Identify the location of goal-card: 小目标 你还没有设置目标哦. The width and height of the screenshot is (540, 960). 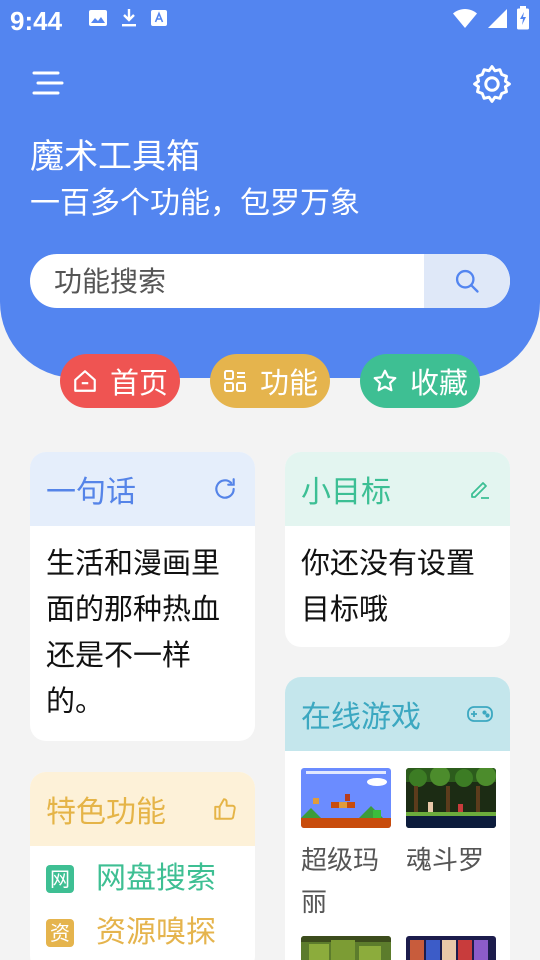
(397, 549).